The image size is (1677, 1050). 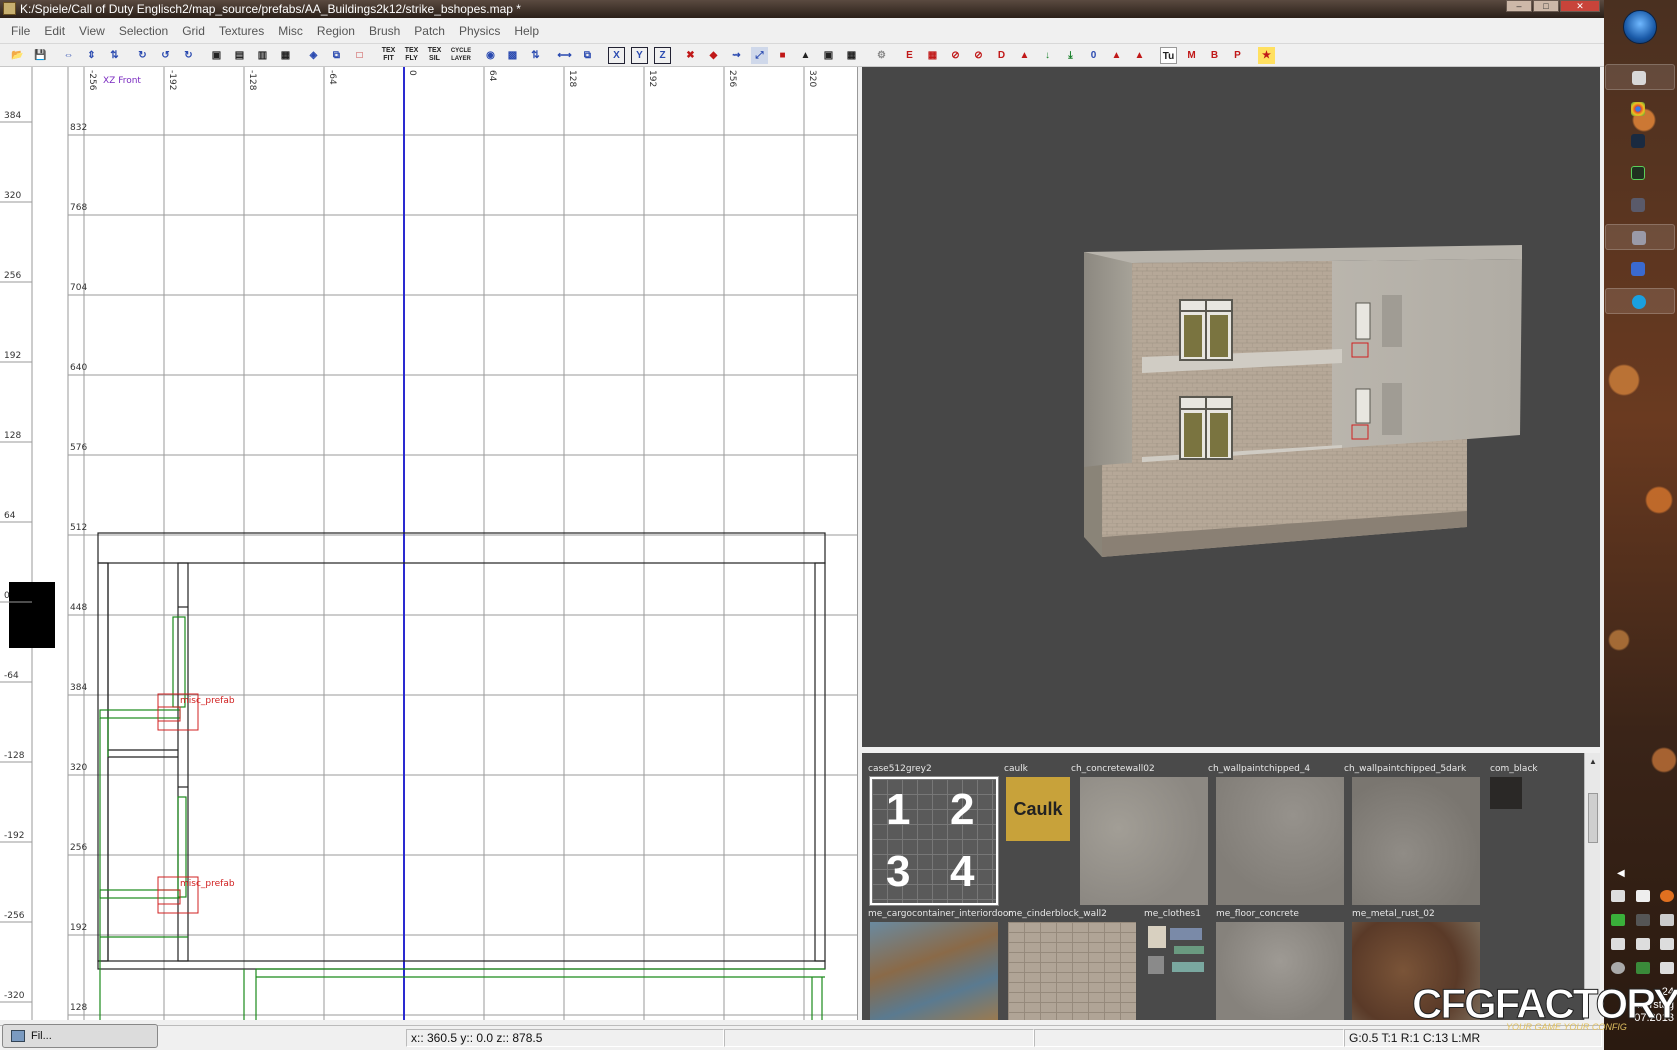 I want to click on menu-region: Region, so click(x=336, y=31).